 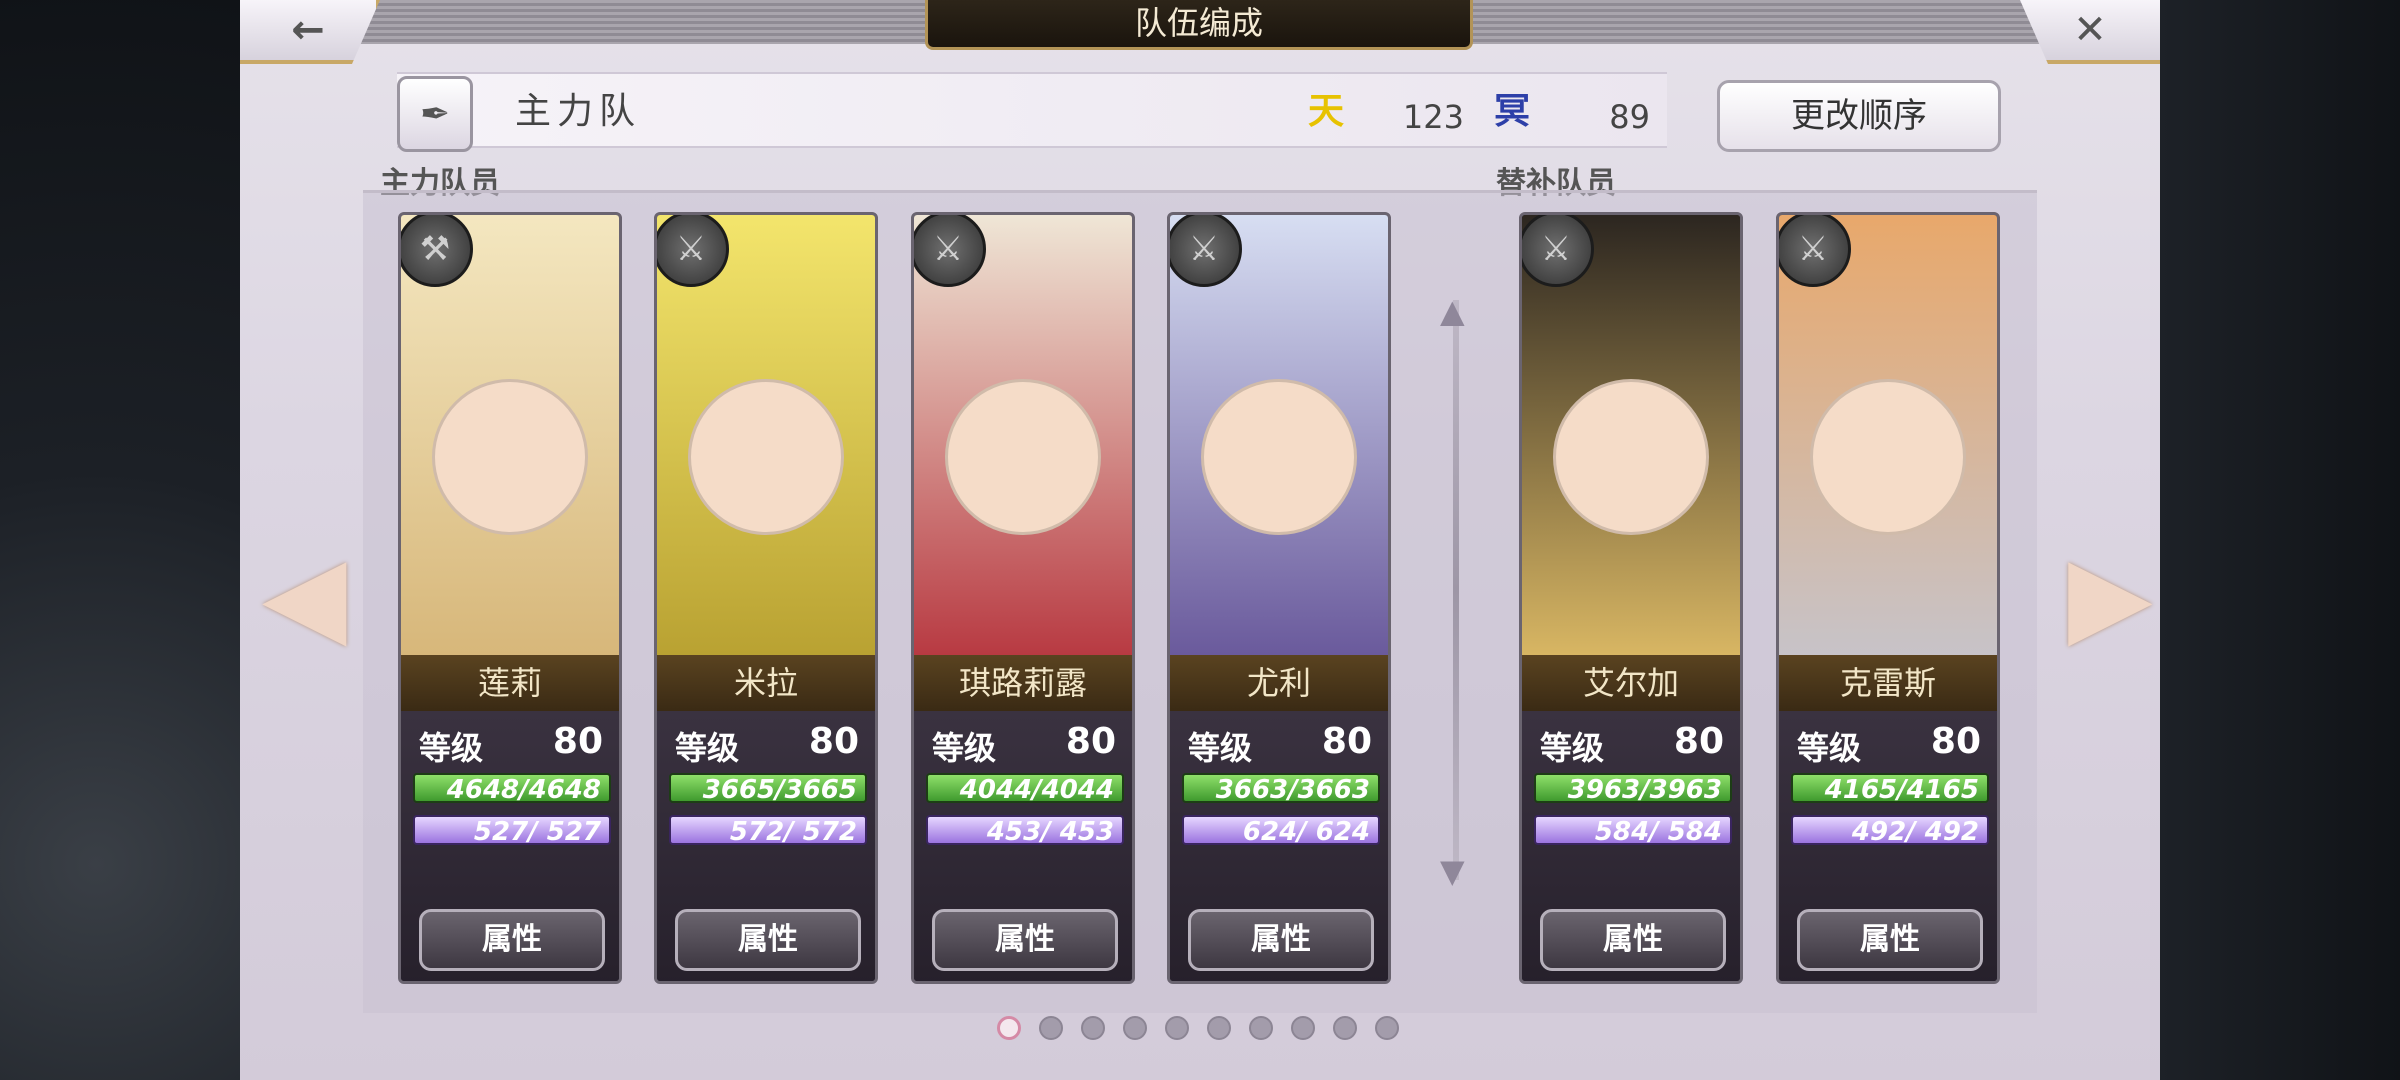 I want to click on hp-bar: 4044/4044, so click(x=1025, y=789).